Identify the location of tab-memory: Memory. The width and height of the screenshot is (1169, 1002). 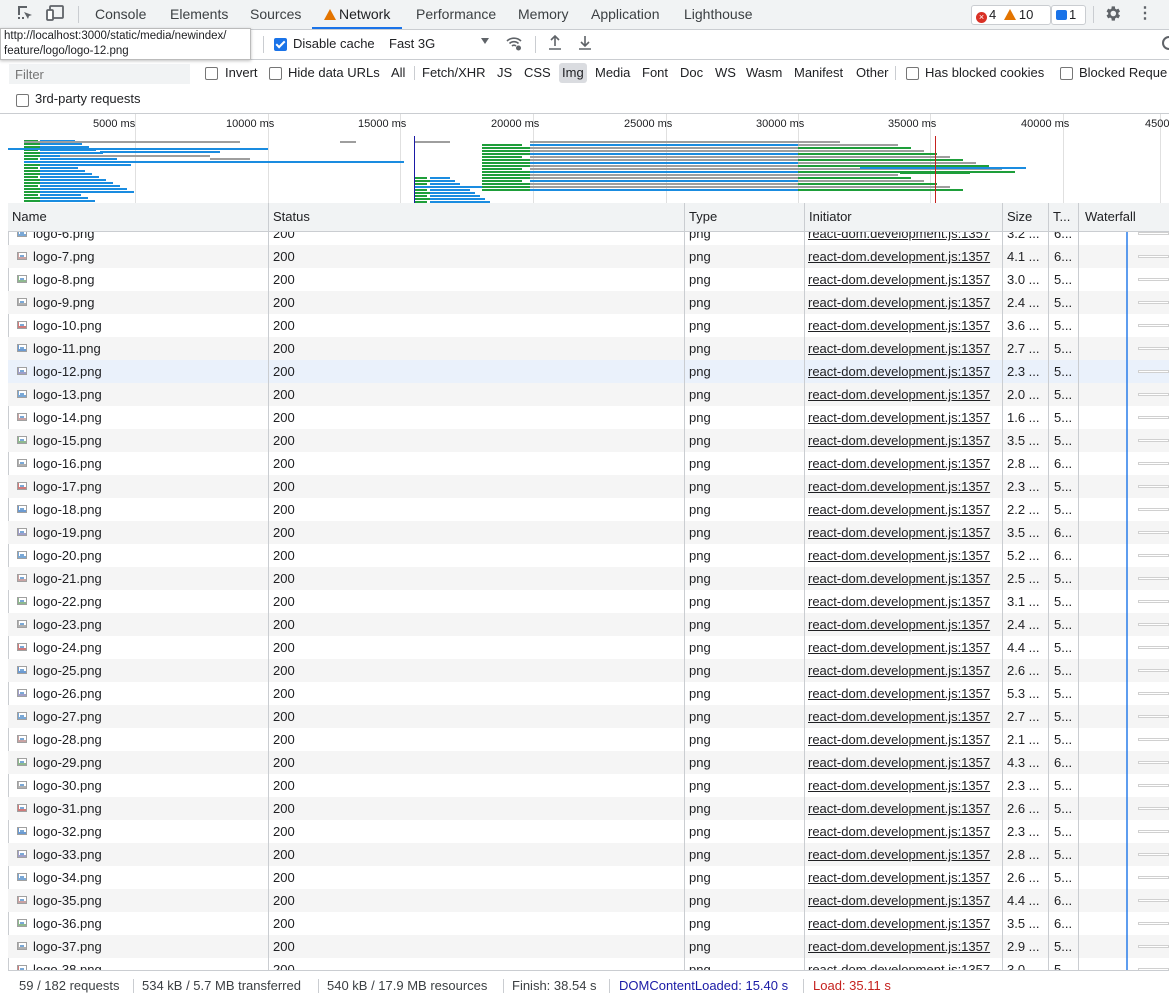
(543, 14).